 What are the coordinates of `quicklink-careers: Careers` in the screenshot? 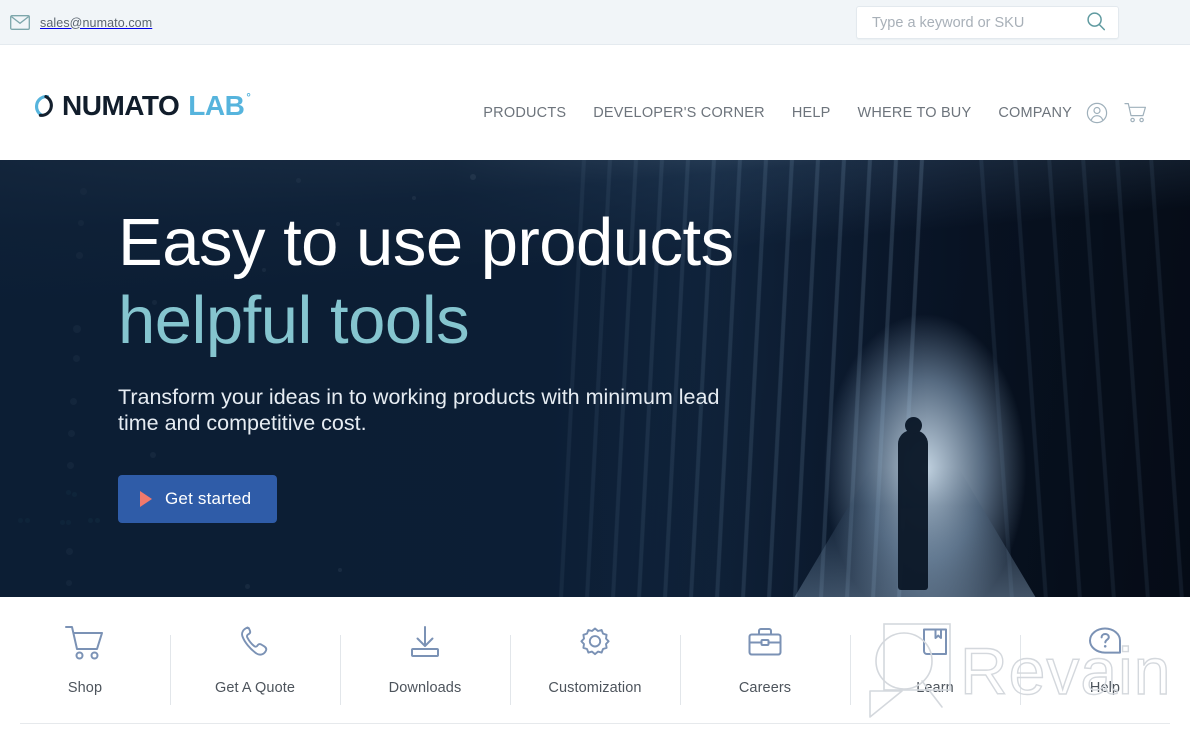 It's located at (765, 660).